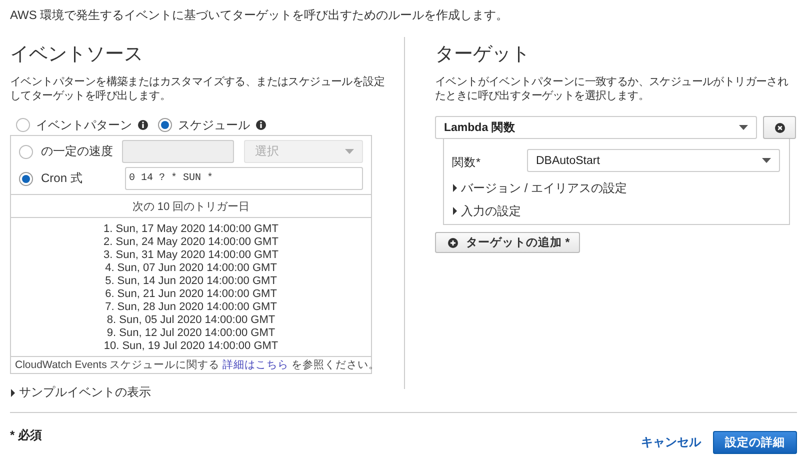  What do you see at coordinates (191, 206) in the screenshot?
I see `trigger-heading: 次の 10 回のトリガー日` at bounding box center [191, 206].